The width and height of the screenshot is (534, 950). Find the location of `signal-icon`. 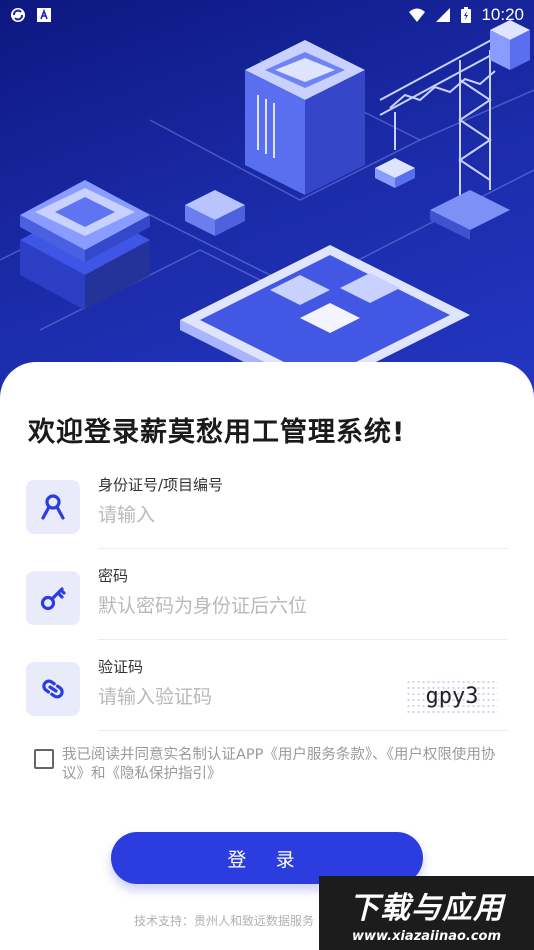

signal-icon is located at coordinates (443, 15).